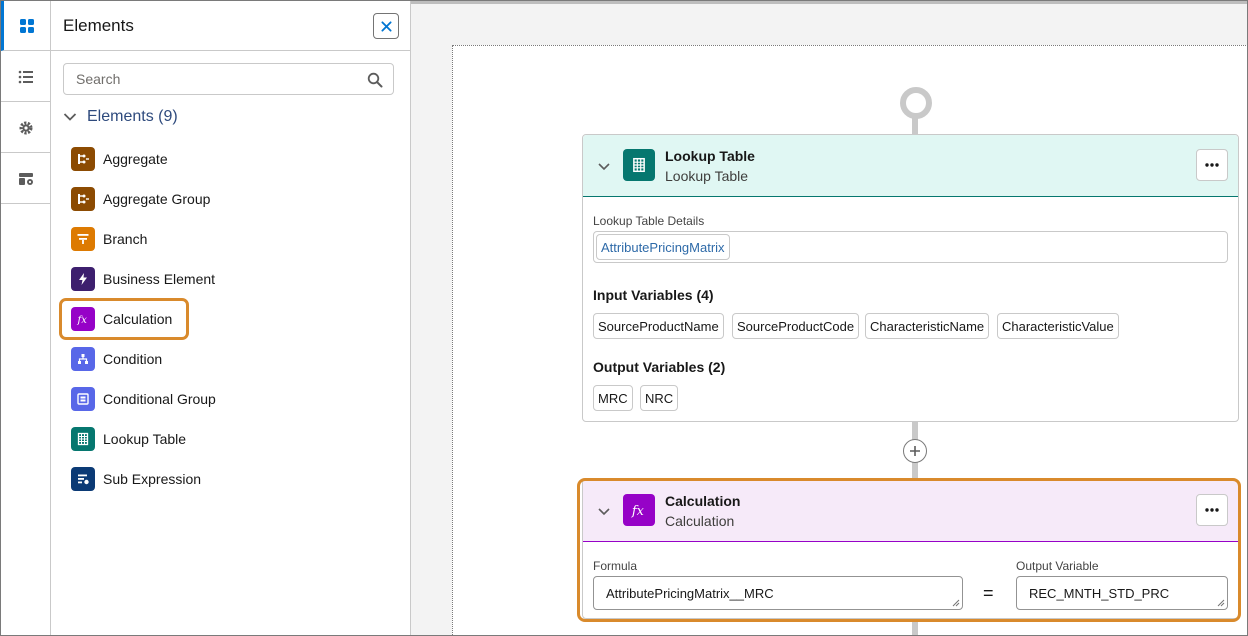 The height and width of the screenshot is (636, 1248). I want to click on element-item-sub-expression: Sub Expression, so click(136, 479).